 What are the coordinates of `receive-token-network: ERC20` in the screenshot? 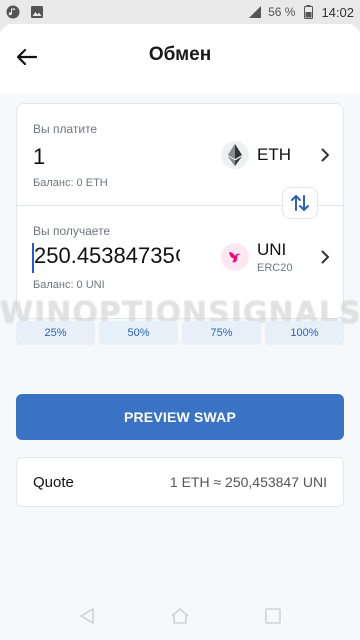 It's located at (275, 268).